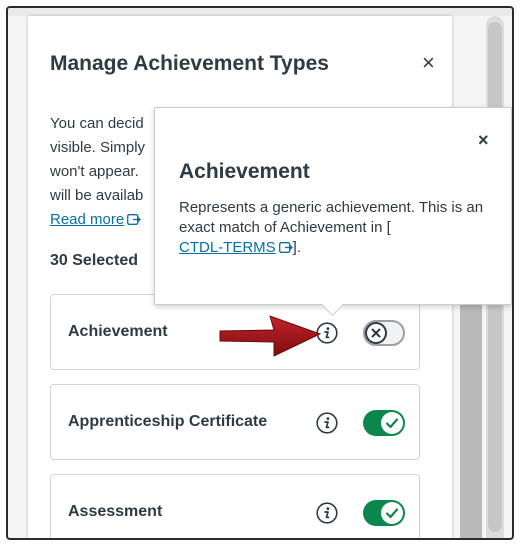  What do you see at coordinates (270, 336) in the screenshot?
I see `annotation-arrow` at bounding box center [270, 336].